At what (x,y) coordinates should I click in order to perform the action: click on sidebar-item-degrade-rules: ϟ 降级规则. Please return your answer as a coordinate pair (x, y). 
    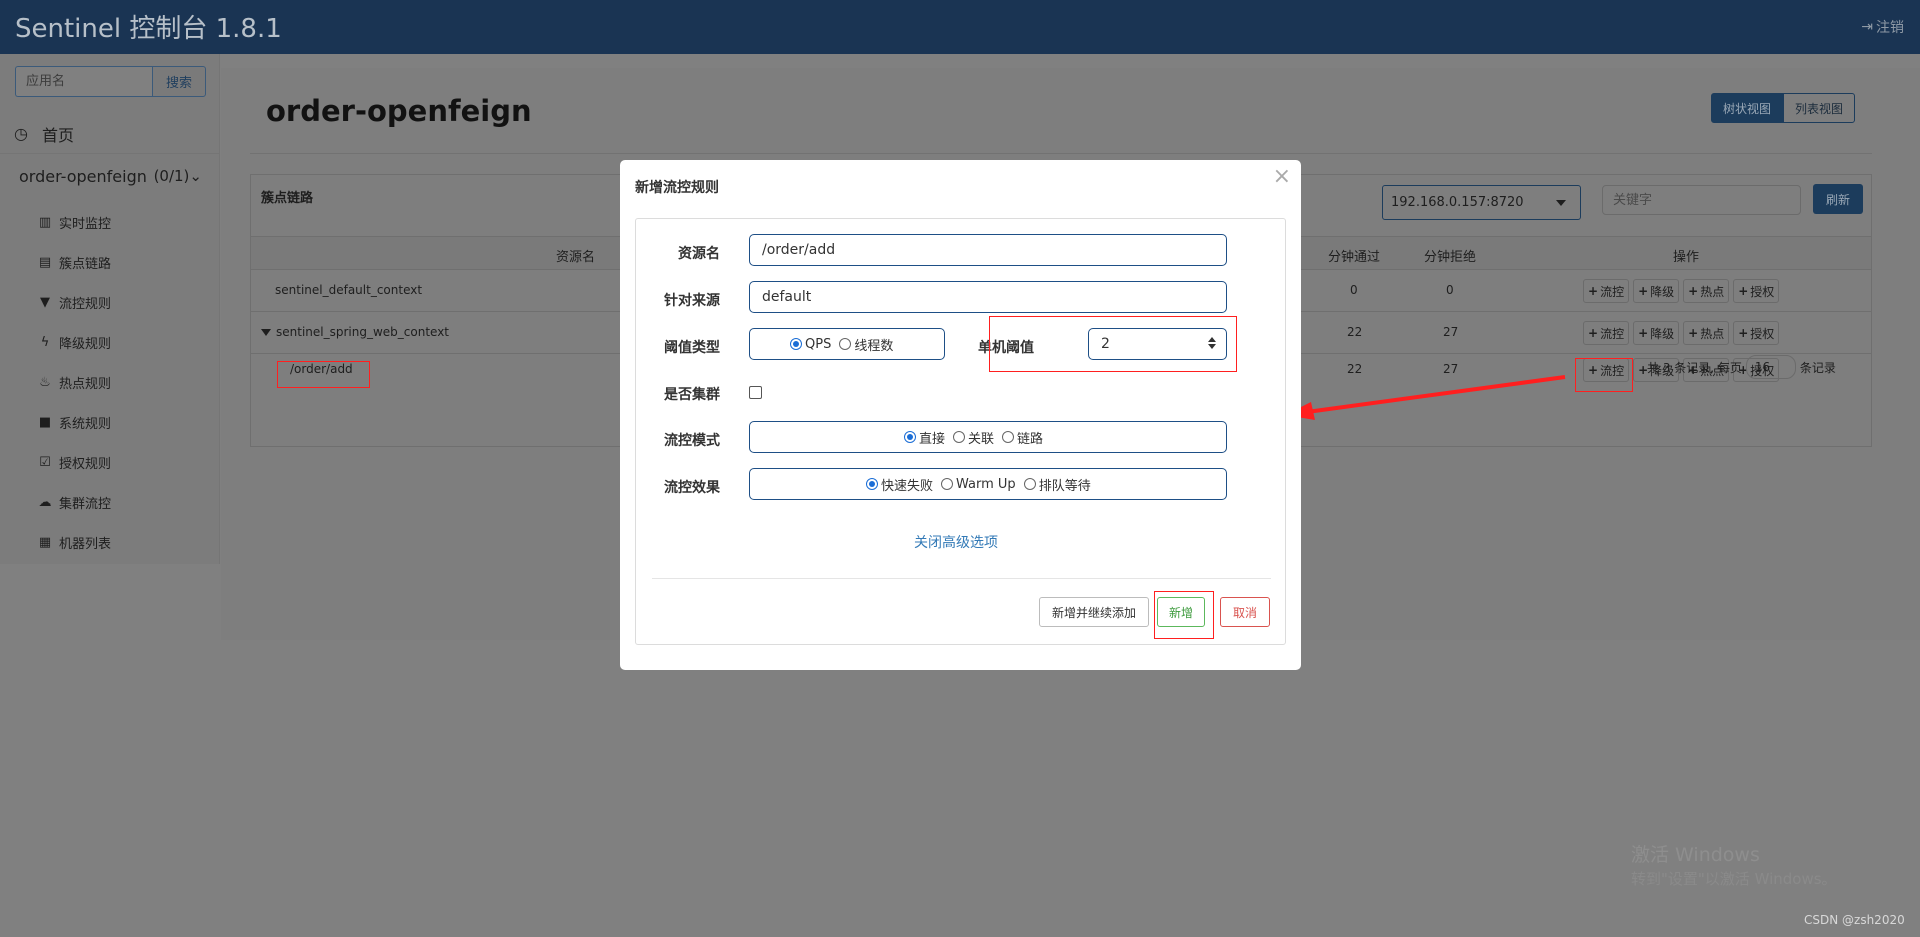
    Looking at the image, I should click on (110, 342).